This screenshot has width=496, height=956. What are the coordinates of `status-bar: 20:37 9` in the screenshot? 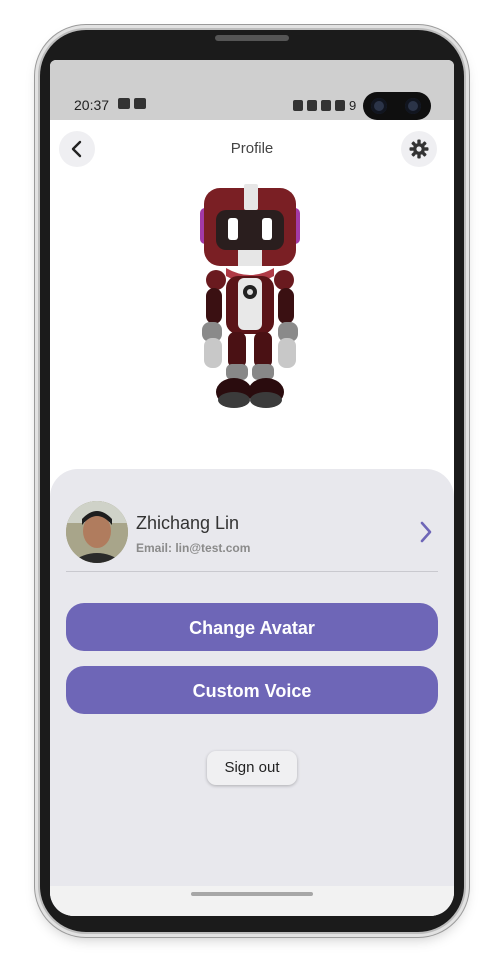 It's located at (252, 90).